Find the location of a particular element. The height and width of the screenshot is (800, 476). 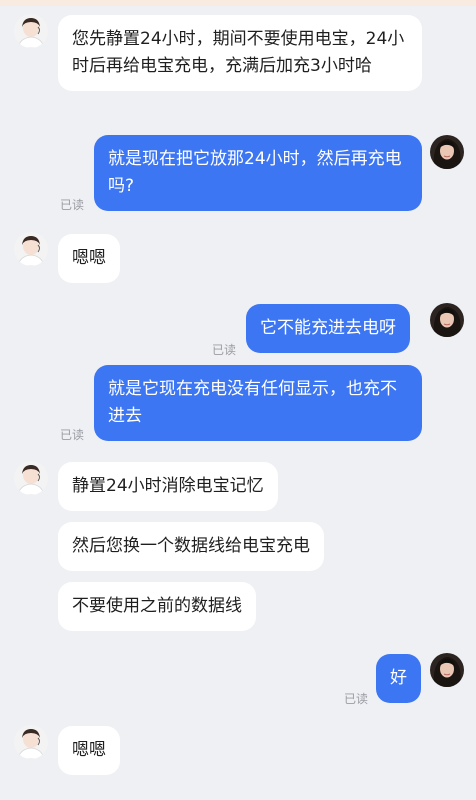

message-bubble-outgoing: 它不能充进去电呀 is located at coordinates (328, 328).